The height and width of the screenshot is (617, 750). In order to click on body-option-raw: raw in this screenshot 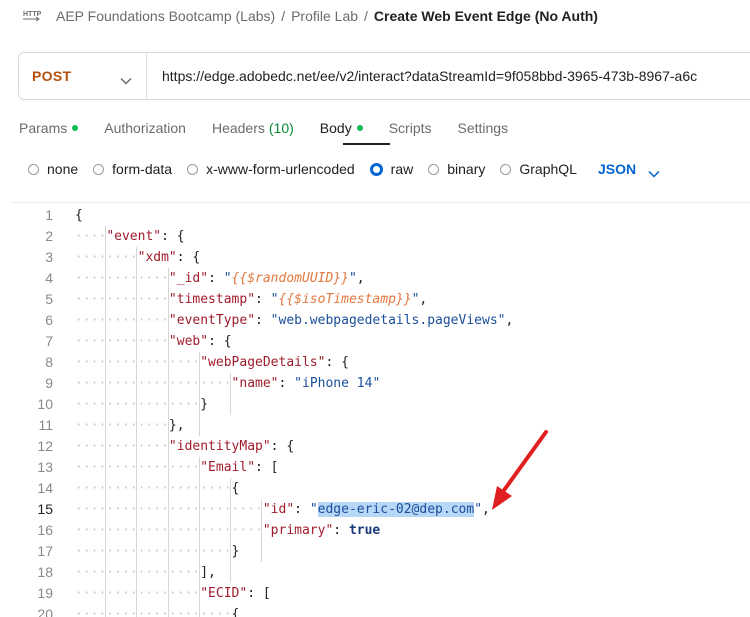, I will do `click(391, 169)`.